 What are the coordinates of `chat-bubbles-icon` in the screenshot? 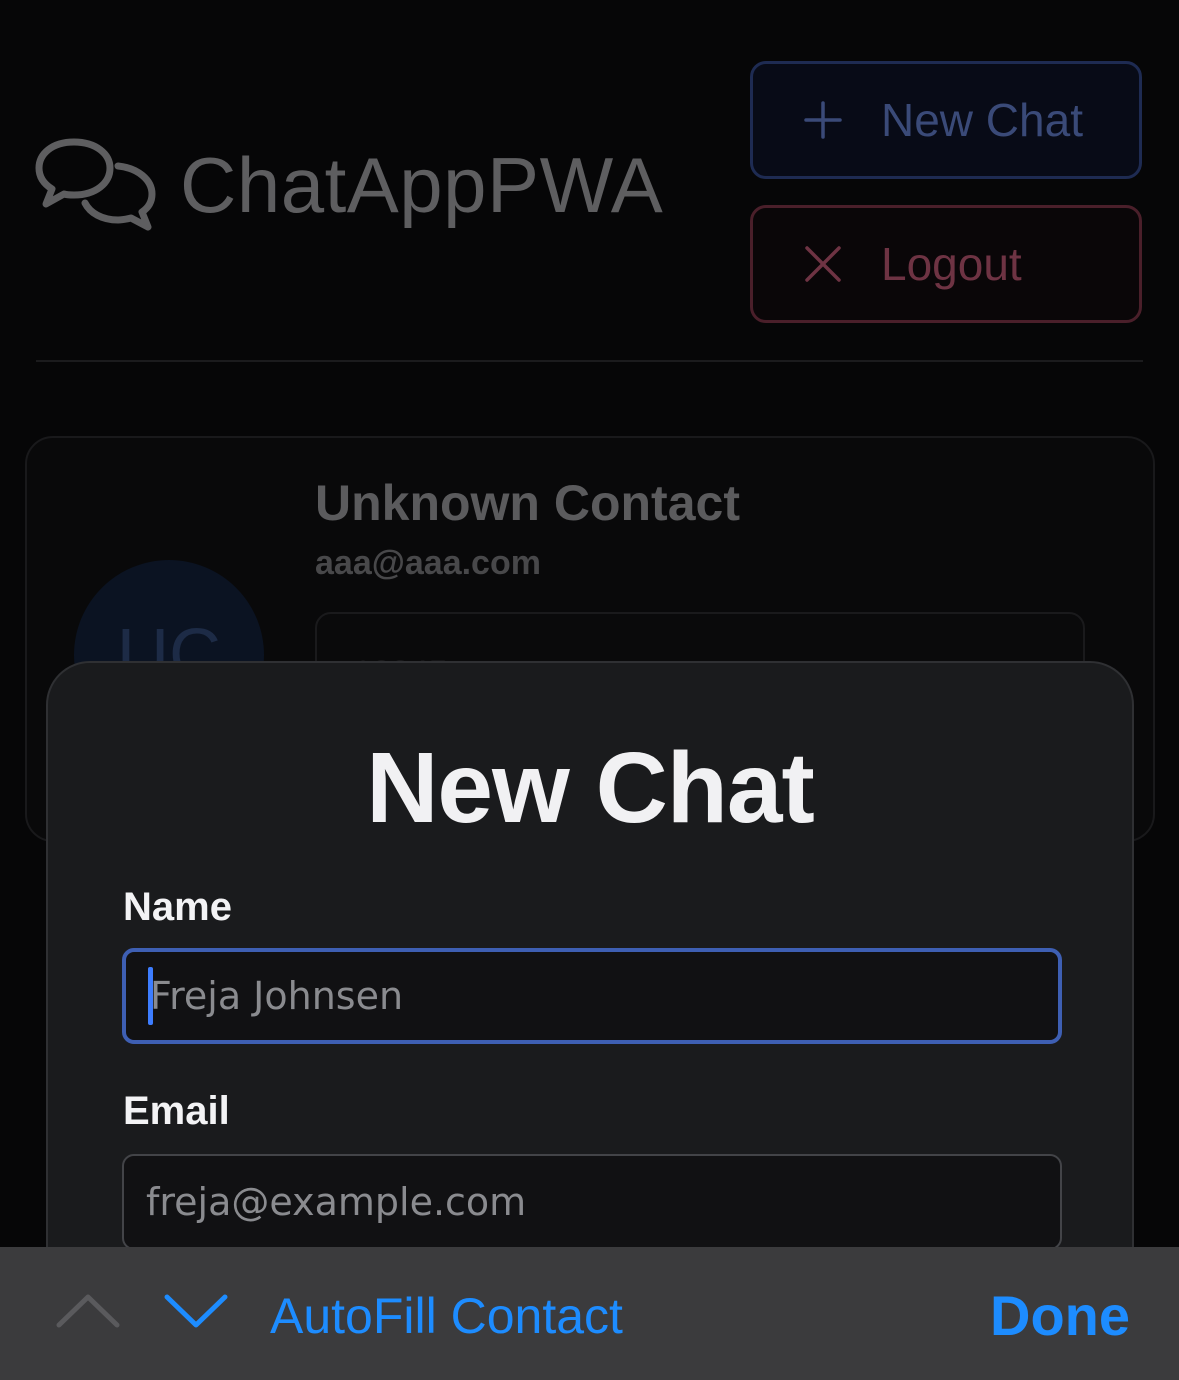 It's located at (95, 184).